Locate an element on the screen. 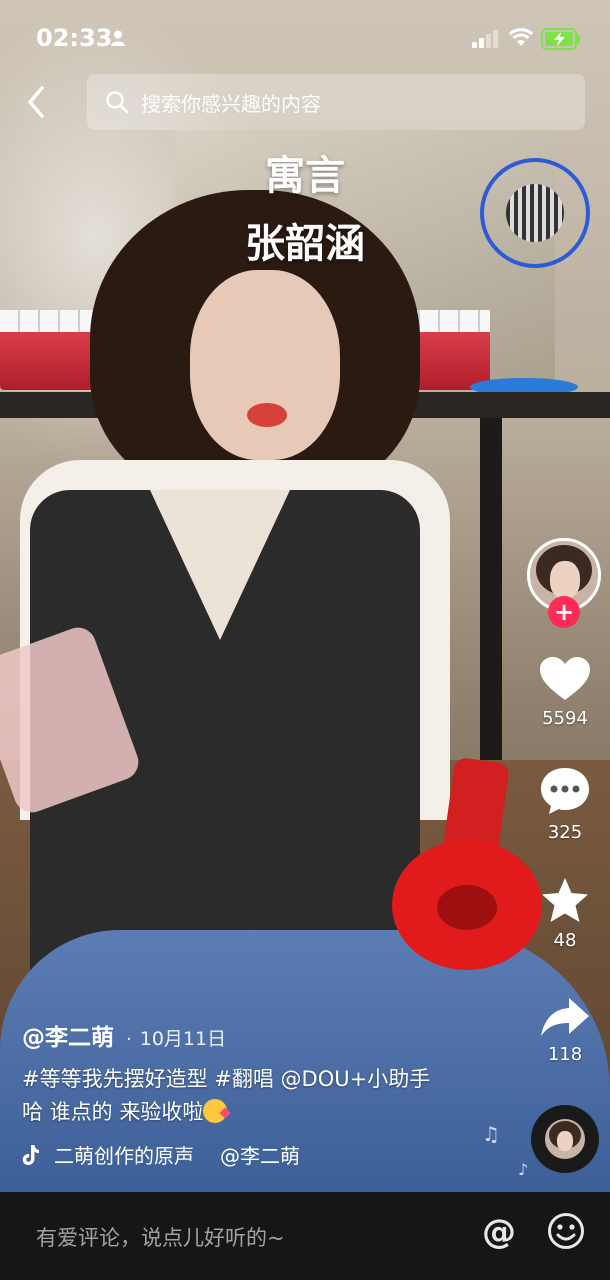 The image size is (610, 1280). post-date: 10月11日 is located at coordinates (183, 1039).